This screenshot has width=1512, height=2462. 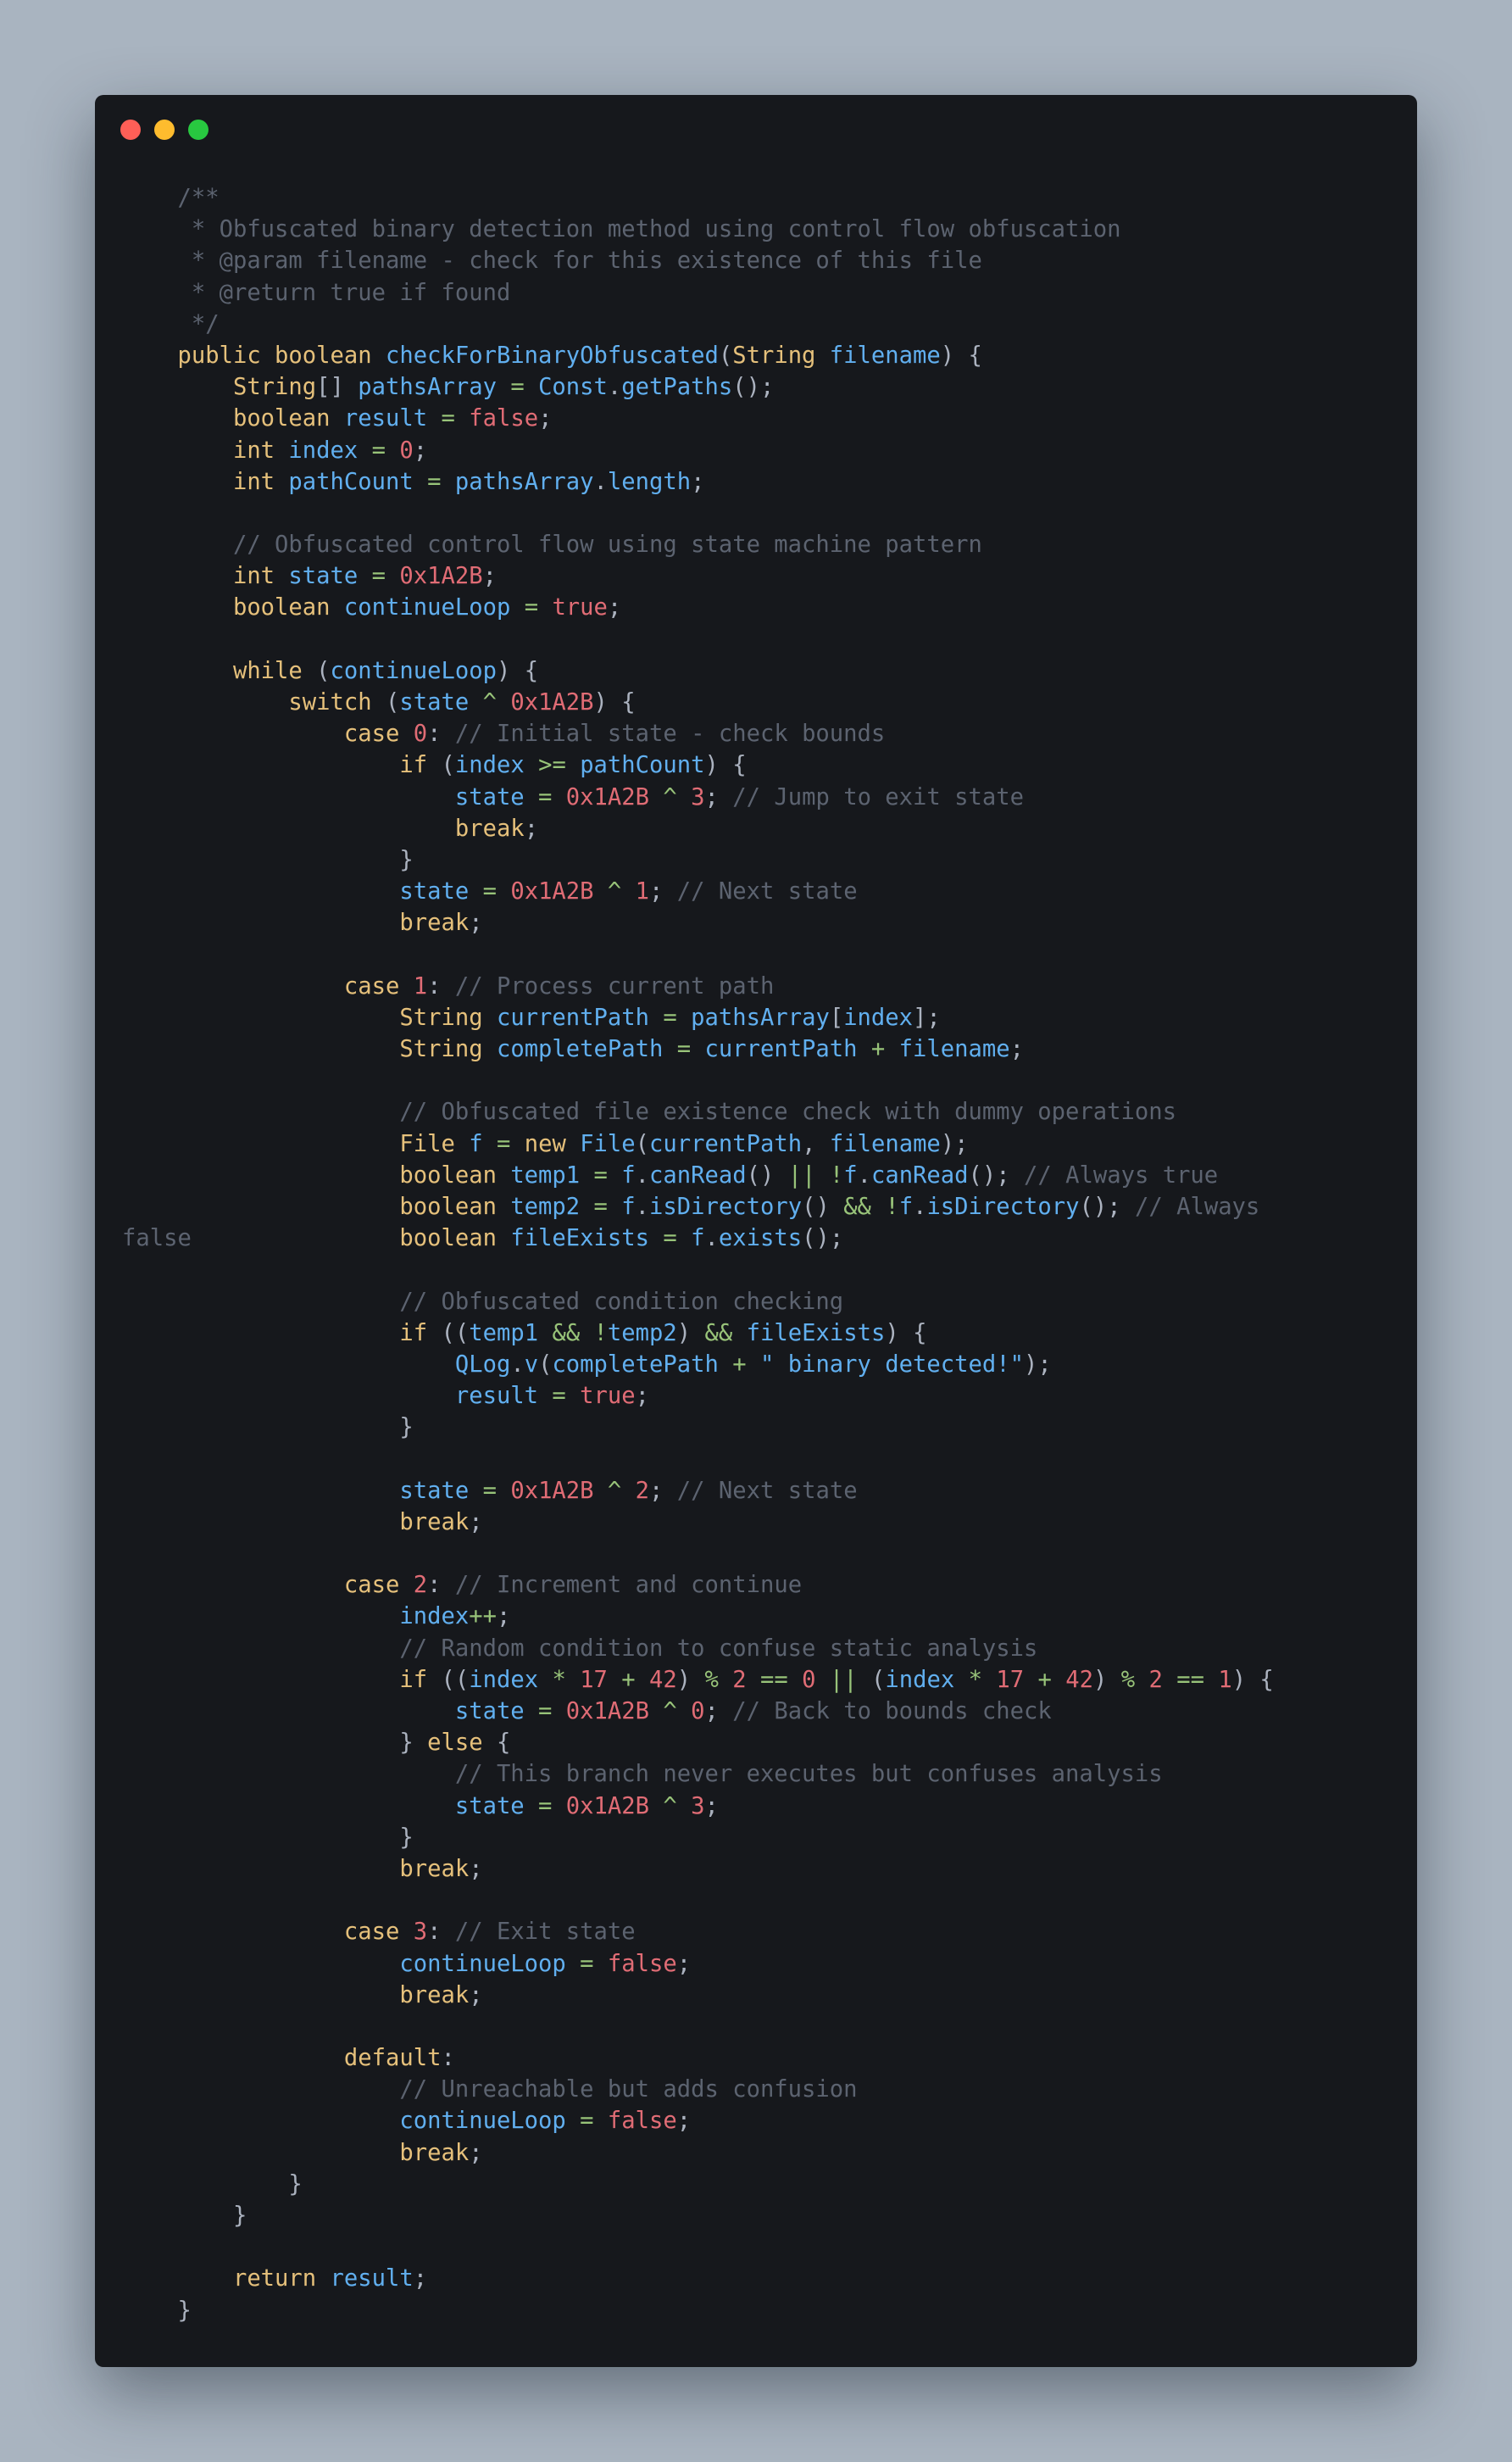 I want to click on code-token: continueLoop, so click(x=344, y=1964).